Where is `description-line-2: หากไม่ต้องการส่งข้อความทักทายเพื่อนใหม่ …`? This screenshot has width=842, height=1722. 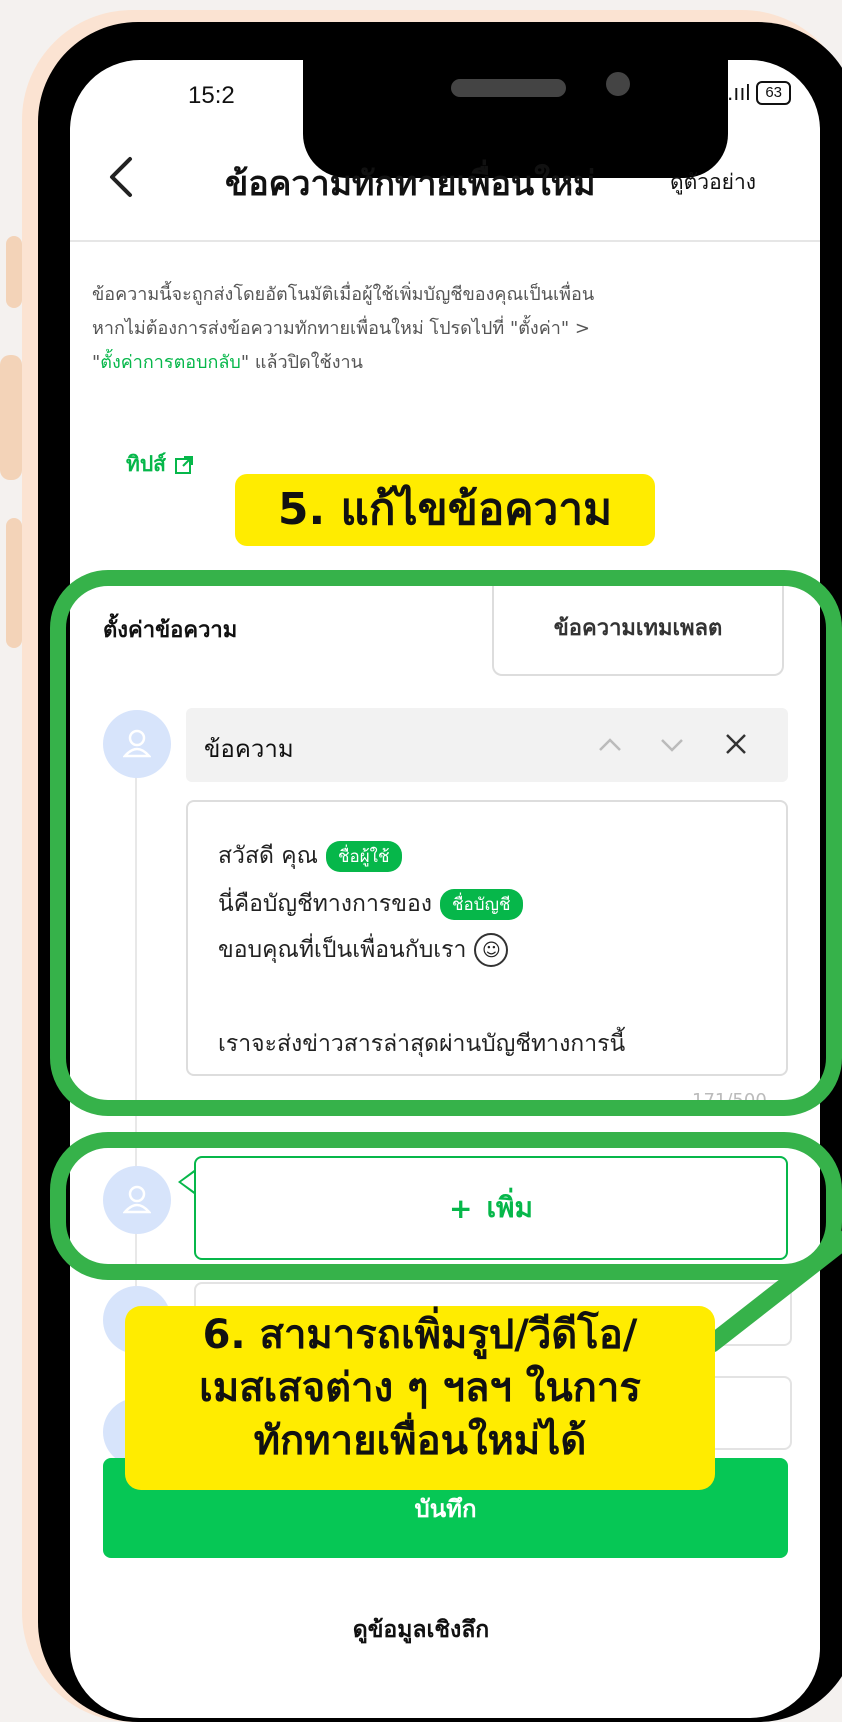
description-line-2: หากไม่ต้องการส่งข้อความทักทายเพื่อนใหม่ … is located at coordinates (341, 328).